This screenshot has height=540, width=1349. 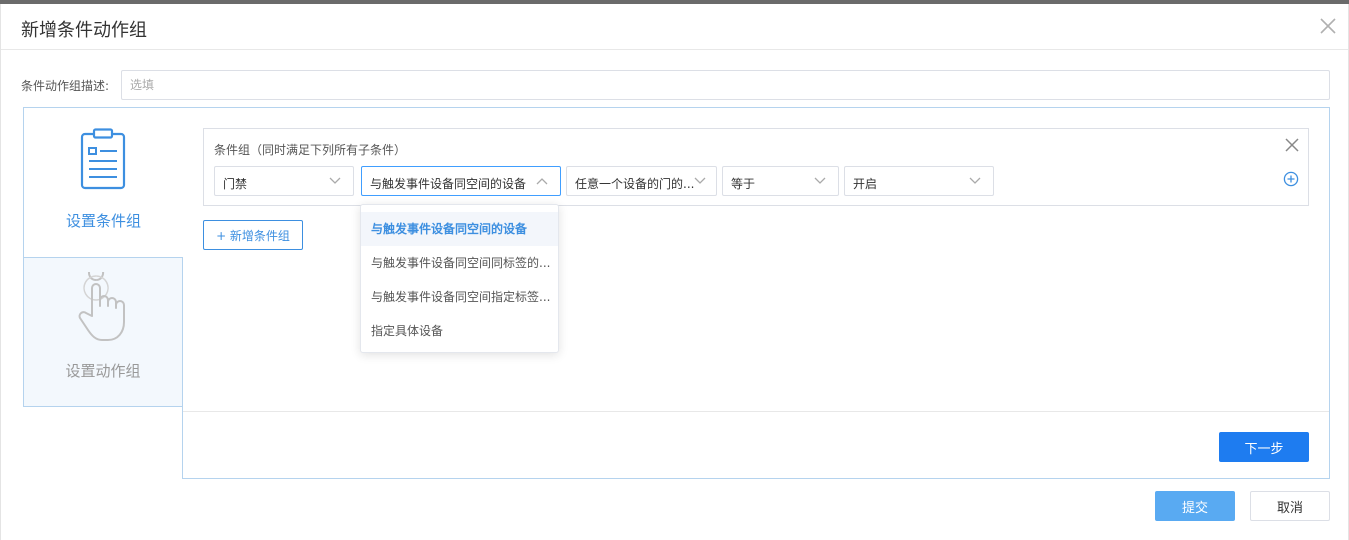 What do you see at coordinates (103, 221) in the screenshot?
I see `step1-label: 设置条件组` at bounding box center [103, 221].